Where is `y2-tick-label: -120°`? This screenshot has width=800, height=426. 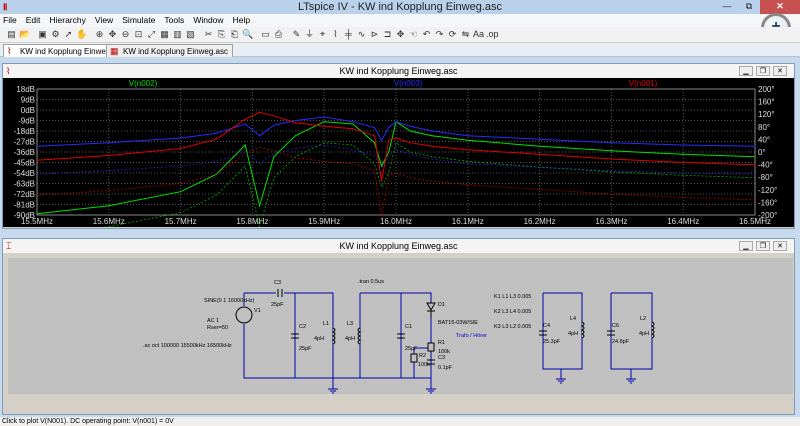 y2-tick-label: -120° is located at coordinates (767, 190).